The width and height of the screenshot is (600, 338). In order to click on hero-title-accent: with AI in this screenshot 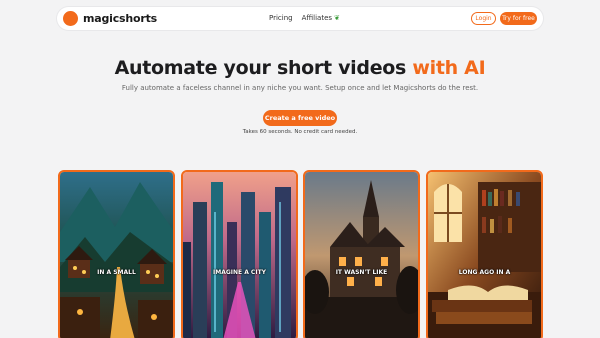, I will do `click(449, 68)`.